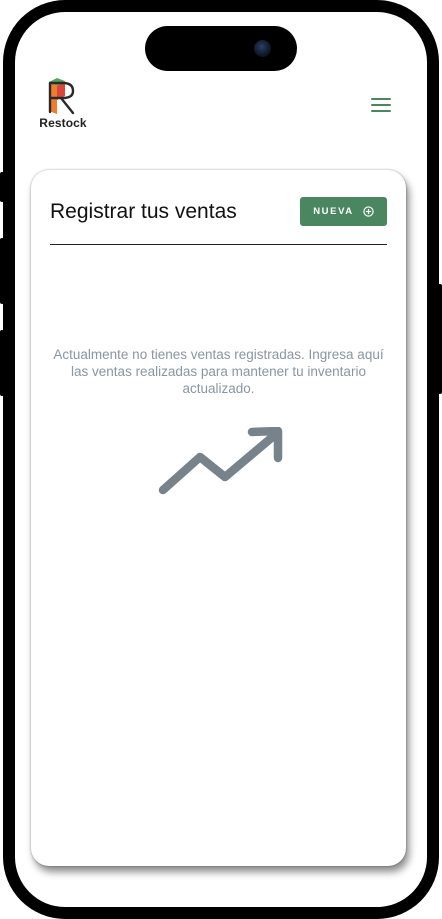 This screenshot has height=919, width=442. What do you see at coordinates (221, 48) in the screenshot?
I see `dynamic-island` at bounding box center [221, 48].